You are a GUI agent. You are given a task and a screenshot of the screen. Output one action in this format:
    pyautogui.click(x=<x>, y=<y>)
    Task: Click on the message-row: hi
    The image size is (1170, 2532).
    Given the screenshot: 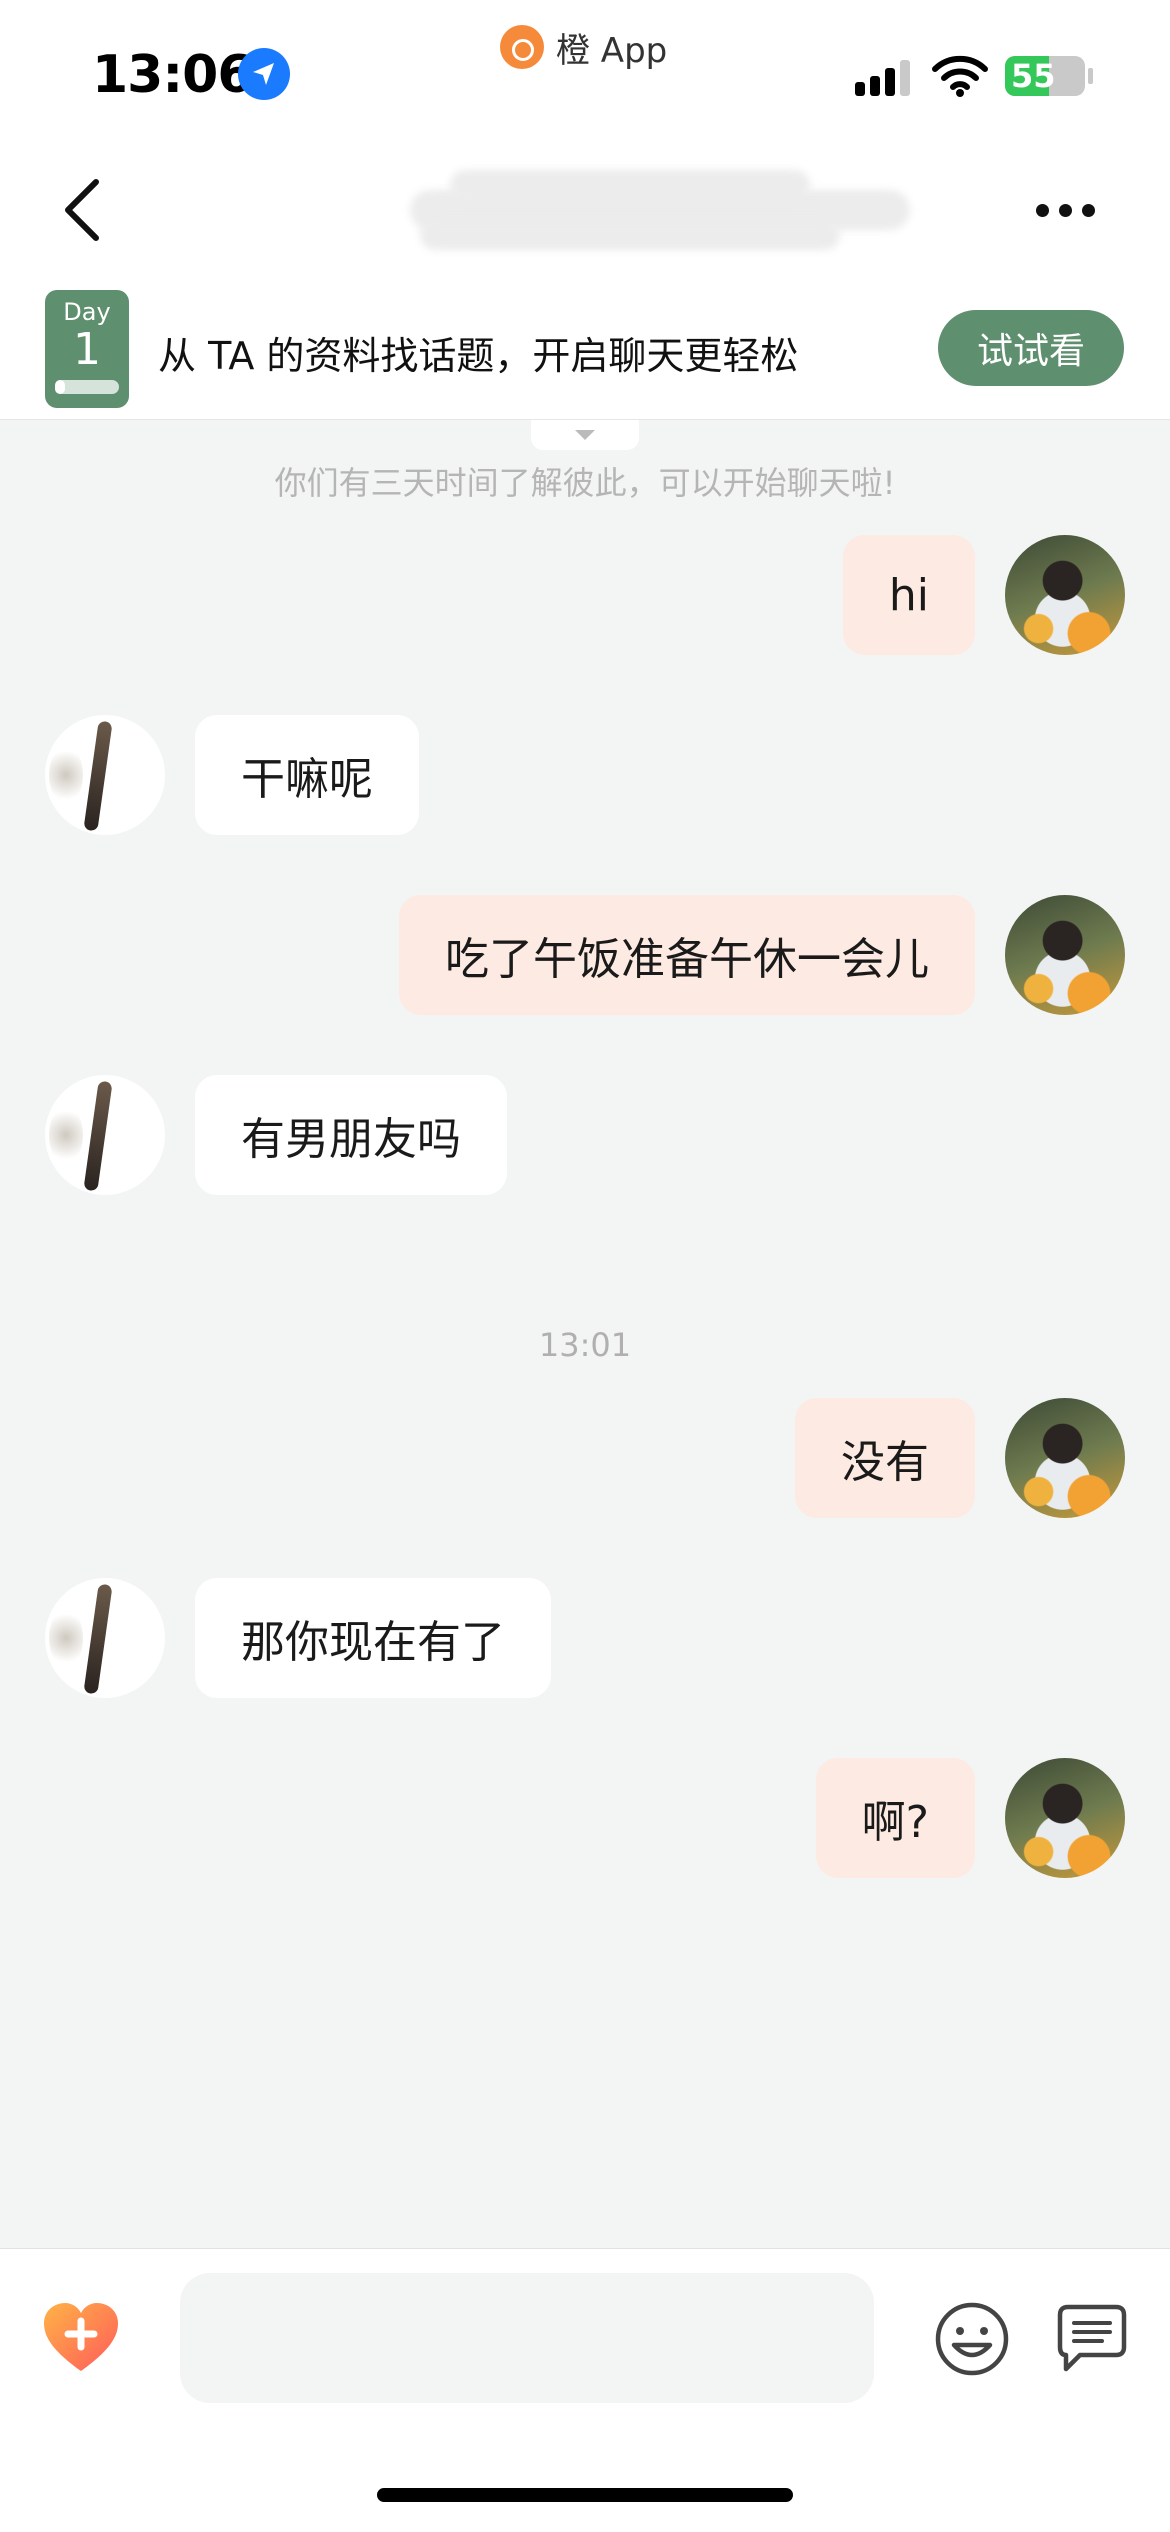 What is the action you would take?
    pyautogui.click(x=585, y=600)
    